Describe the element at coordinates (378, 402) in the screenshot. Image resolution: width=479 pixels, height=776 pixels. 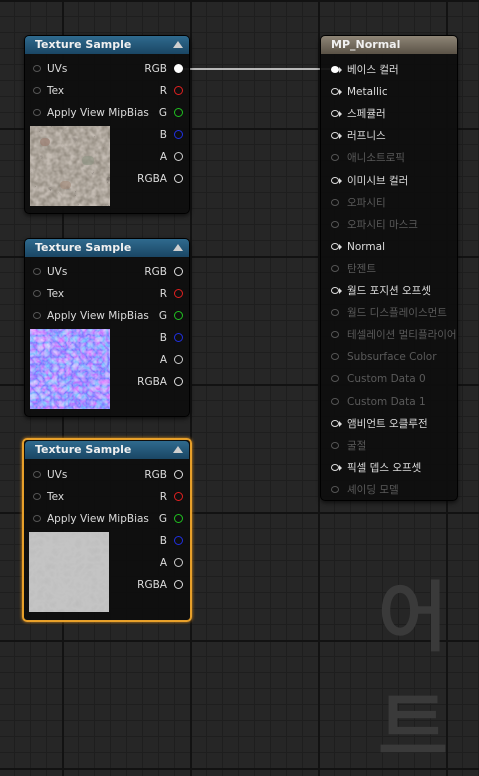
I see `material-pin-row: Custom Data 1` at that location.